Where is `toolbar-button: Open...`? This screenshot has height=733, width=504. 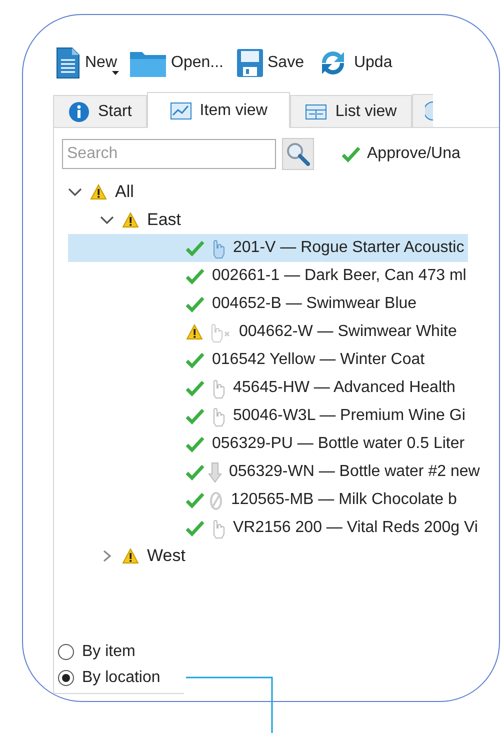 toolbar-button: Open... is located at coordinates (176, 63).